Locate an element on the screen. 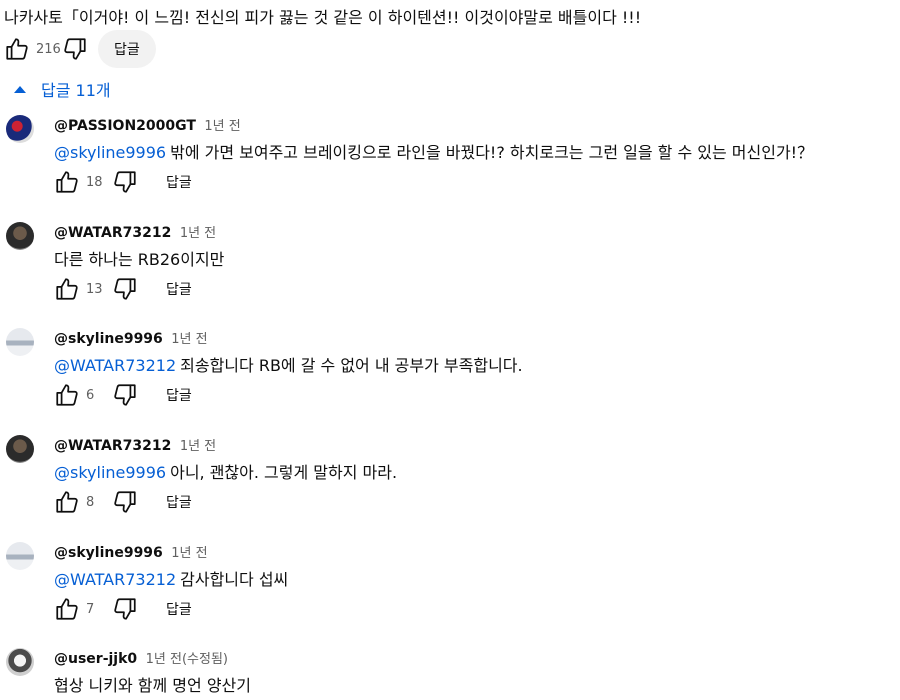  comment-actions: 216 답글 is located at coordinates (80, 49).